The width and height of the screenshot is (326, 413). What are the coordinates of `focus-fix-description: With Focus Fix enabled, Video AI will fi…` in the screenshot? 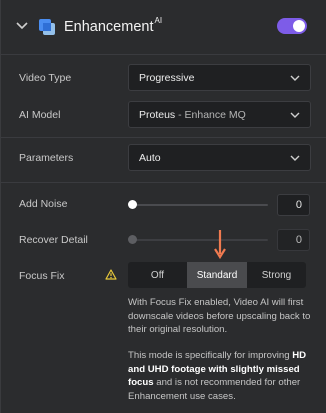 It's located at (219, 316).